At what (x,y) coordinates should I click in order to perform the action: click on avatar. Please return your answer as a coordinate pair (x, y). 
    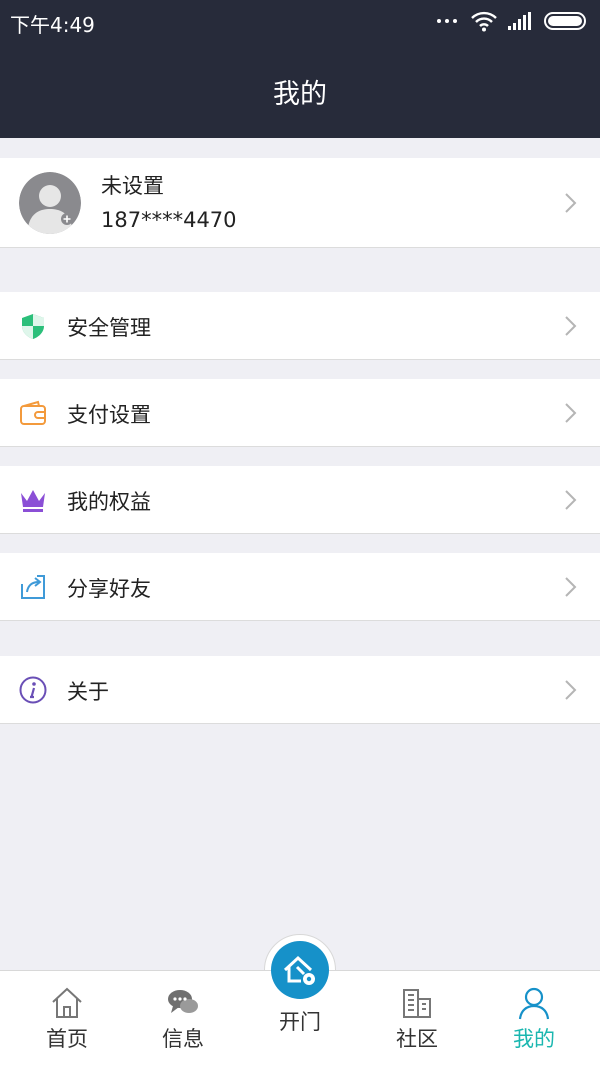
    Looking at the image, I should click on (50, 203).